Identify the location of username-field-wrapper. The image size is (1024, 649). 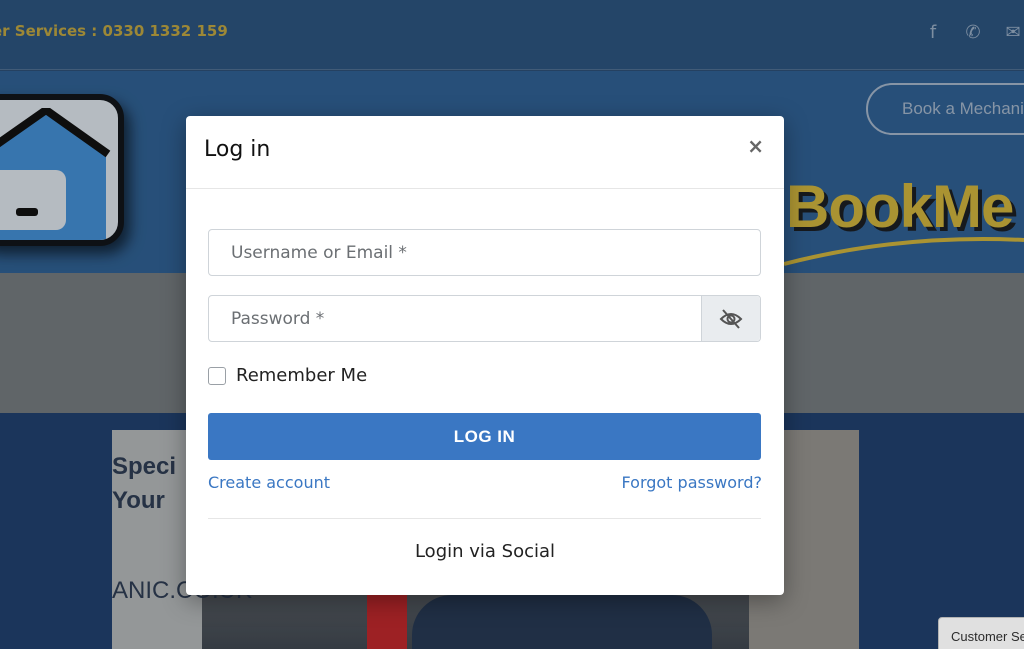
(484, 252).